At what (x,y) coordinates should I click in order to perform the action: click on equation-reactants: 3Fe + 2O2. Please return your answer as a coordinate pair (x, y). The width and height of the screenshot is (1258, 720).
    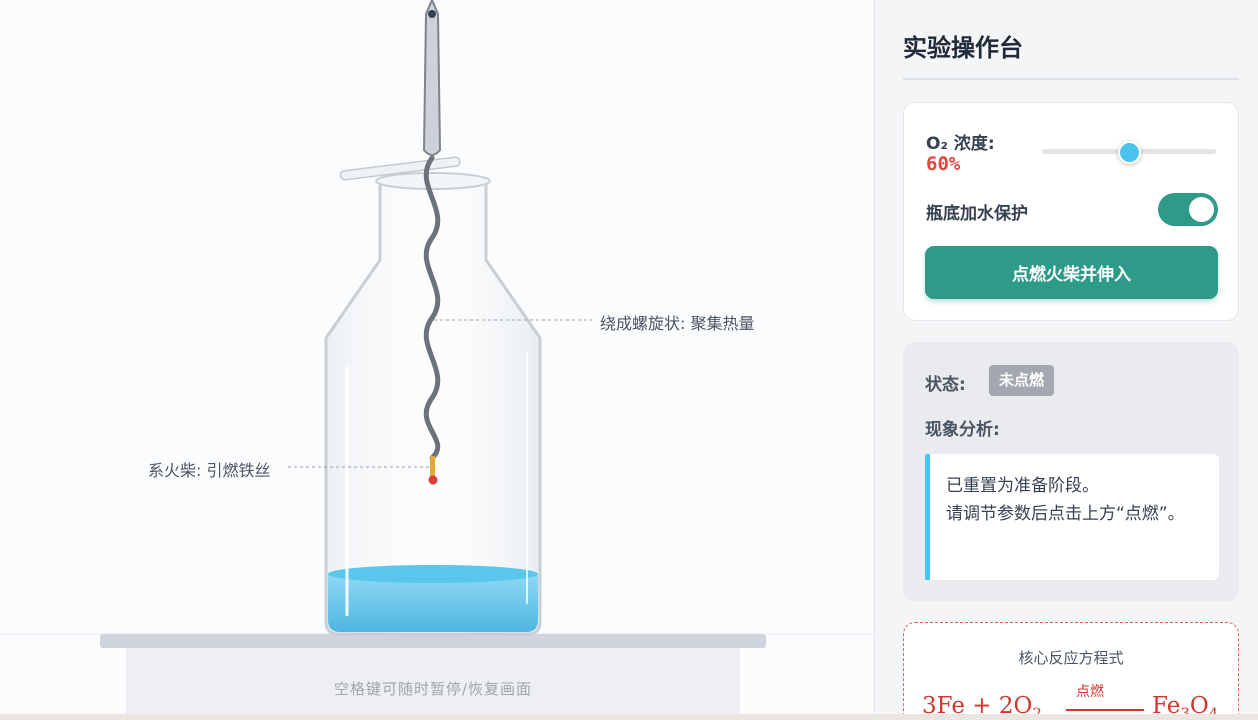
    Looking at the image, I should click on (982, 703).